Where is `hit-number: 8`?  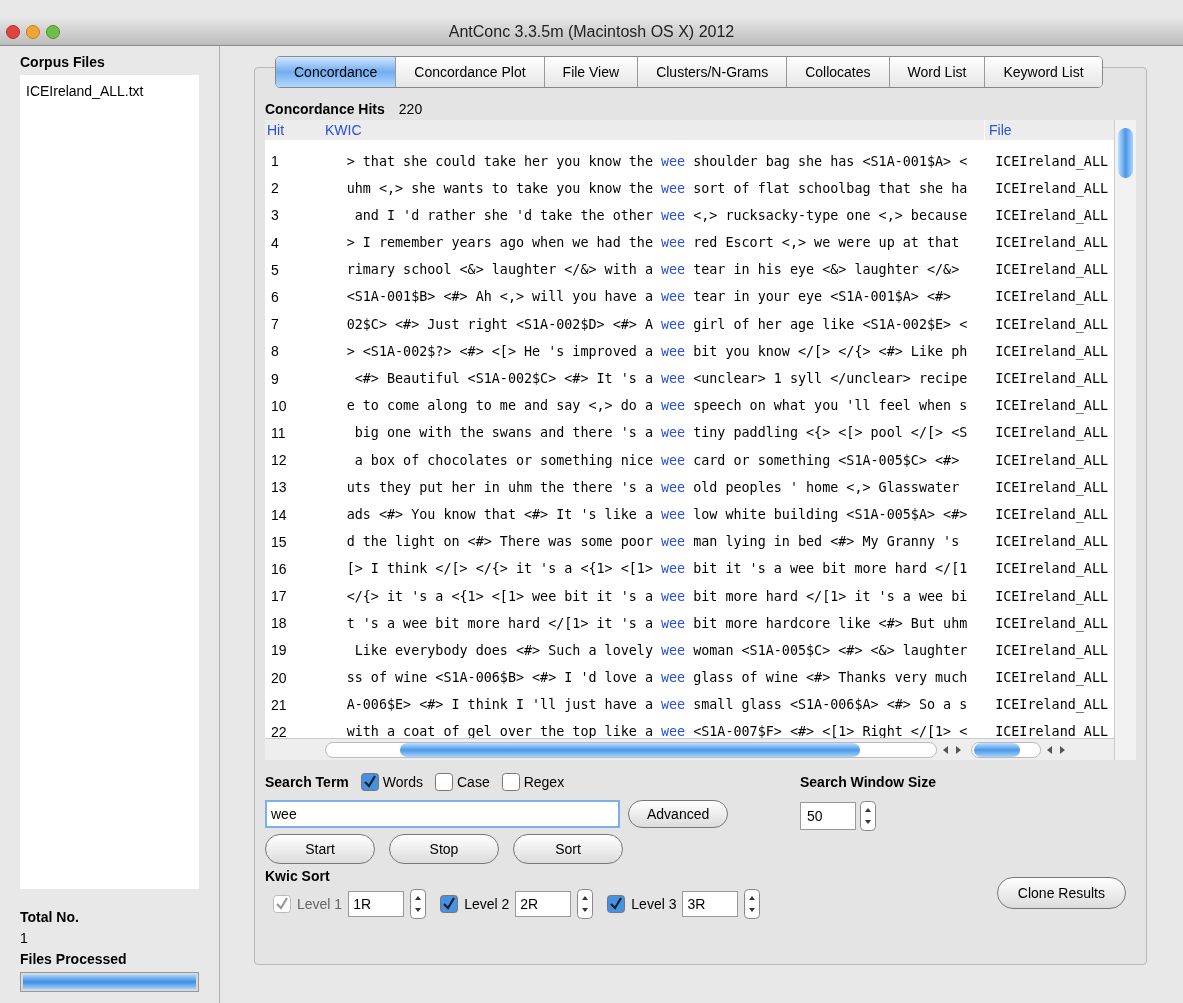
hit-number: 8 is located at coordinates (275, 352).